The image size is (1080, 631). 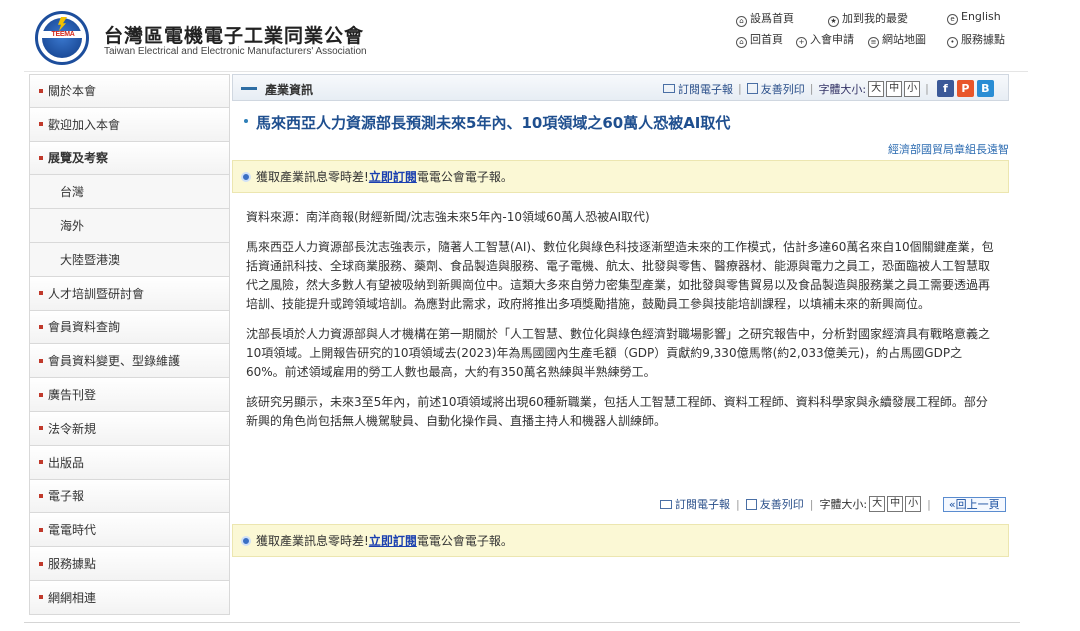 I want to click on sidebar-item-teema-times: 電電時代, so click(x=129, y=530).